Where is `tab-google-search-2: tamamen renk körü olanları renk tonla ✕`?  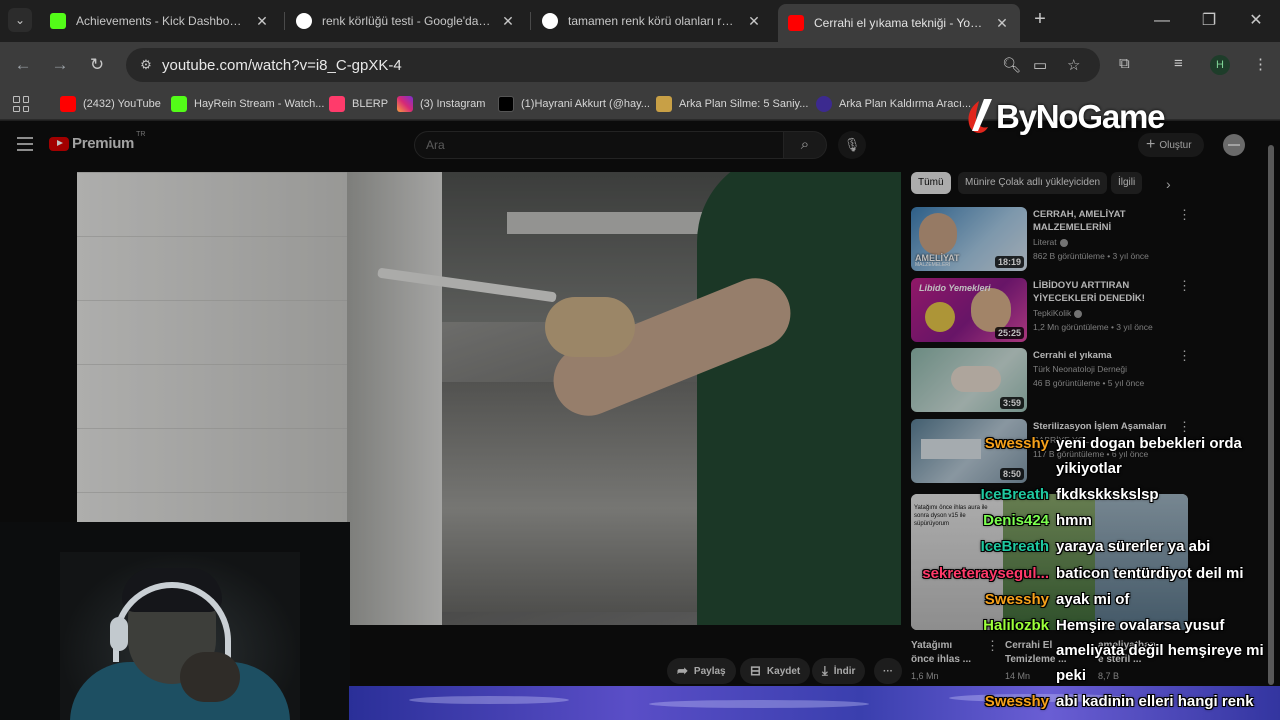
tab-google-search-2: tamamen renk körü olanları renk tonla ✕ is located at coordinates (652, 21).